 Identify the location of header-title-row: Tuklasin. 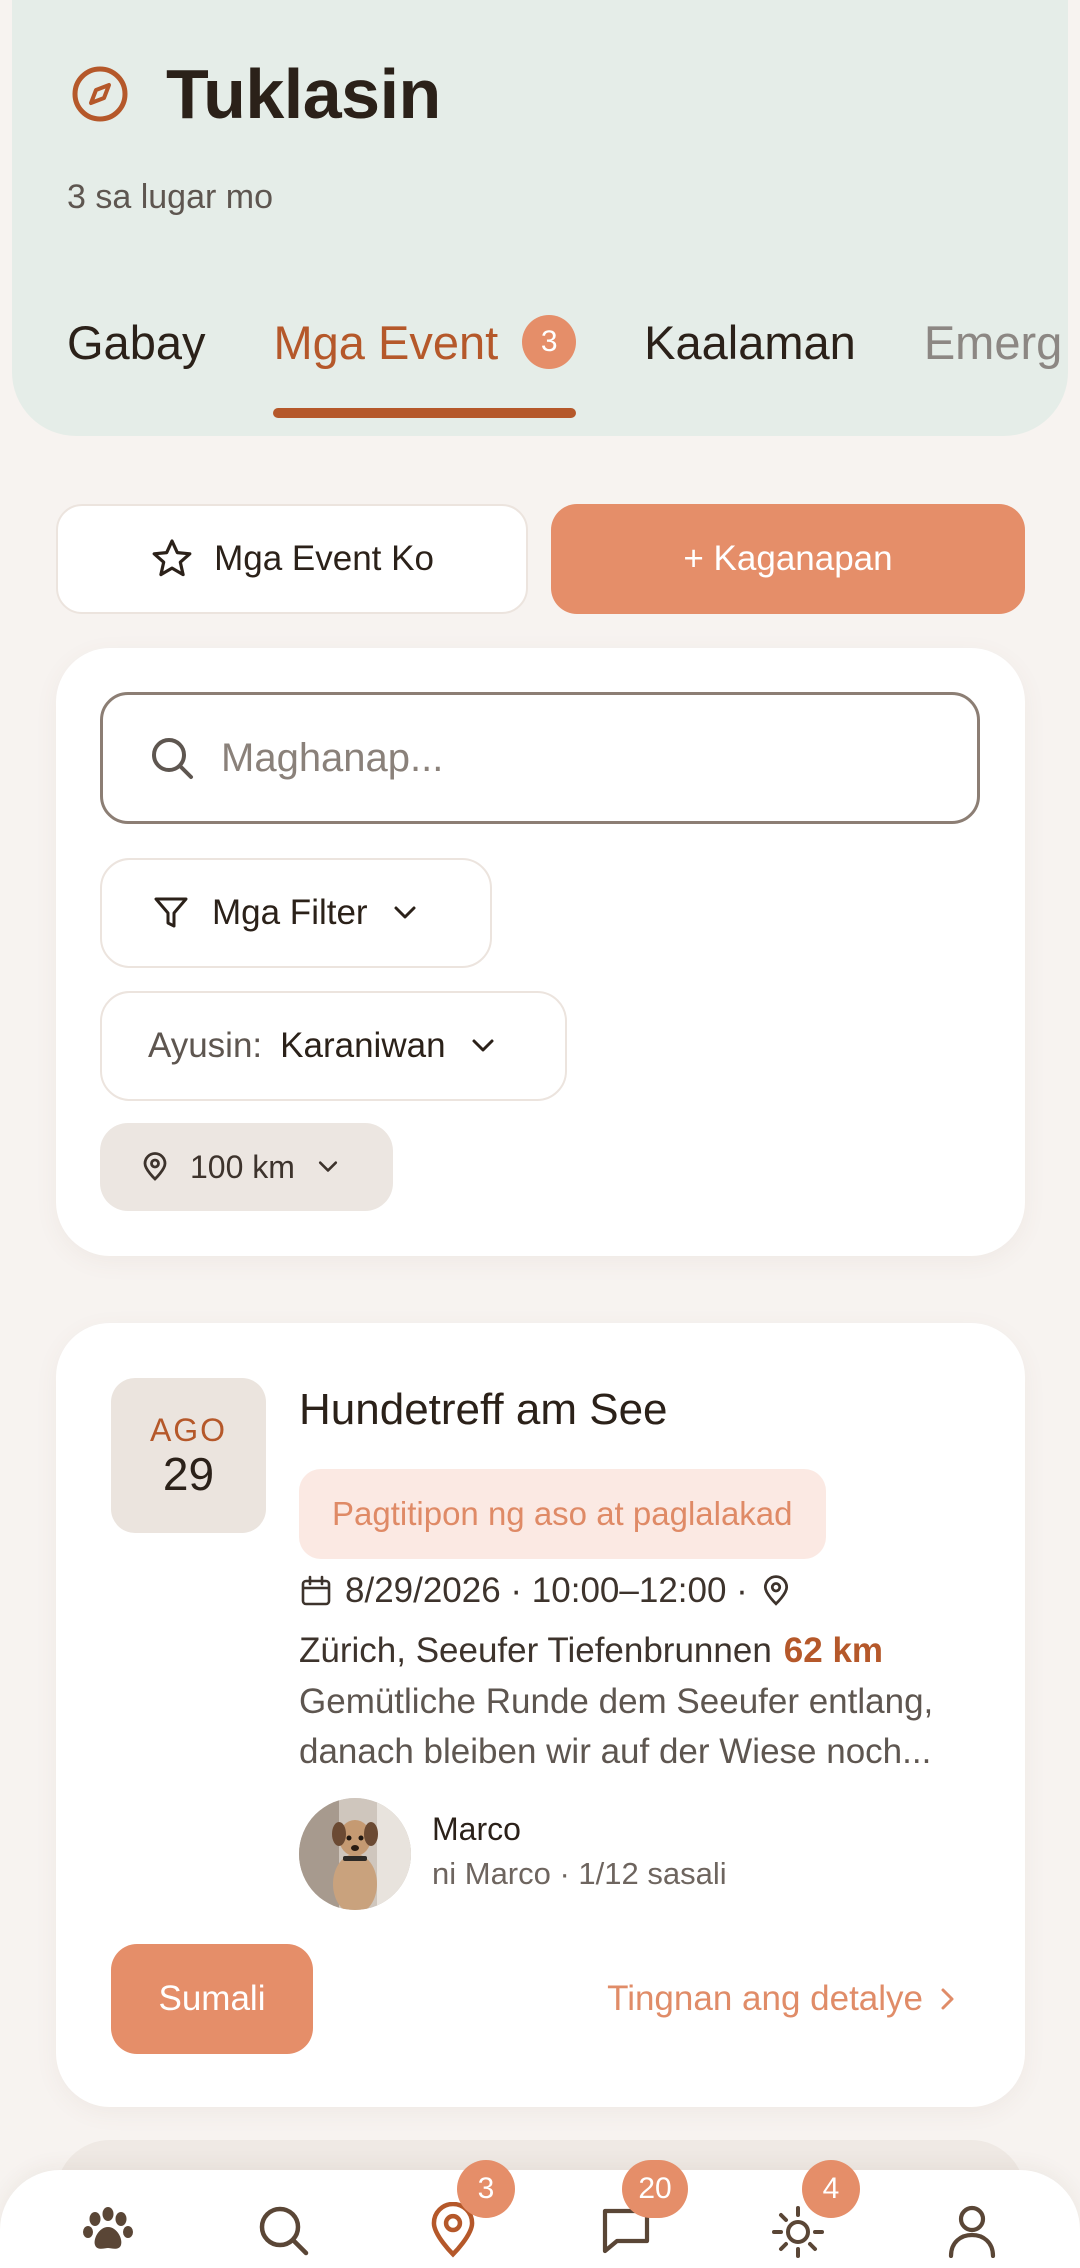
(255, 94).